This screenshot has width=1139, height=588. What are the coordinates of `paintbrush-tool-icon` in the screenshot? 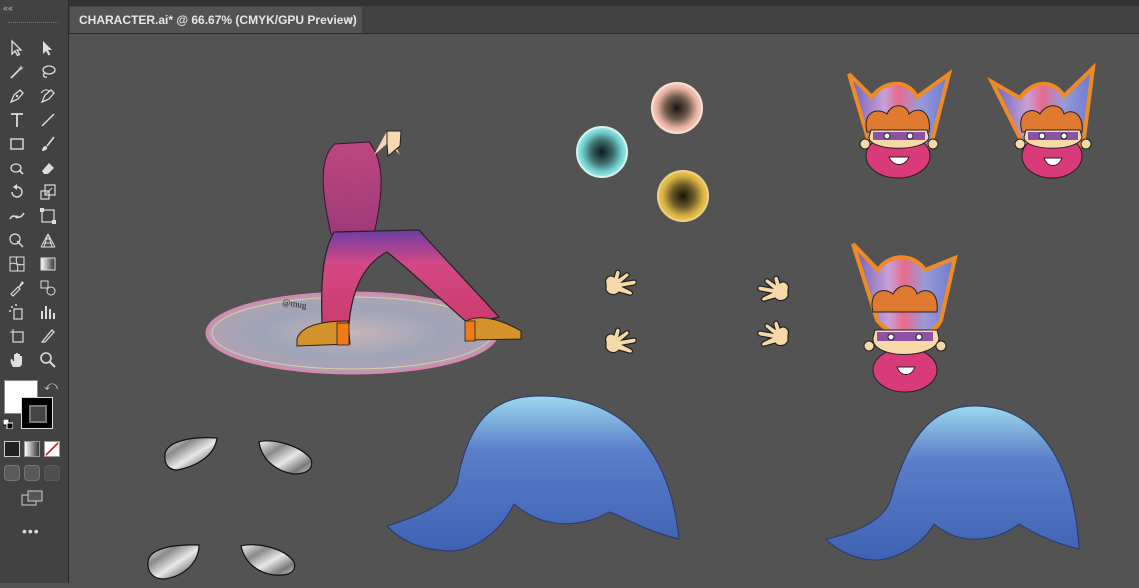 It's located at (48, 144).